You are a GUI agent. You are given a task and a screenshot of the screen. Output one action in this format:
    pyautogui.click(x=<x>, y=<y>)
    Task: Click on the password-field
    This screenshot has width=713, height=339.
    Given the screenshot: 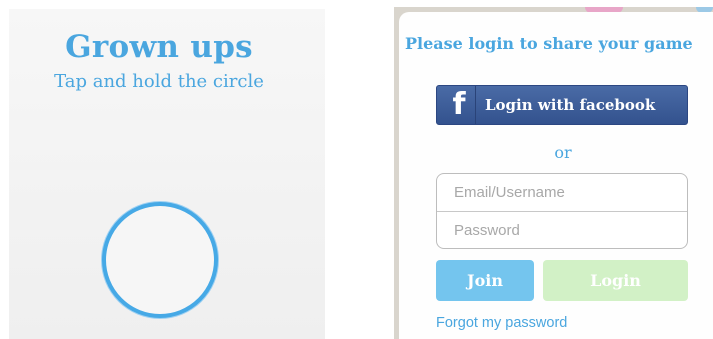 What is the action you would take?
    pyautogui.click(x=562, y=230)
    